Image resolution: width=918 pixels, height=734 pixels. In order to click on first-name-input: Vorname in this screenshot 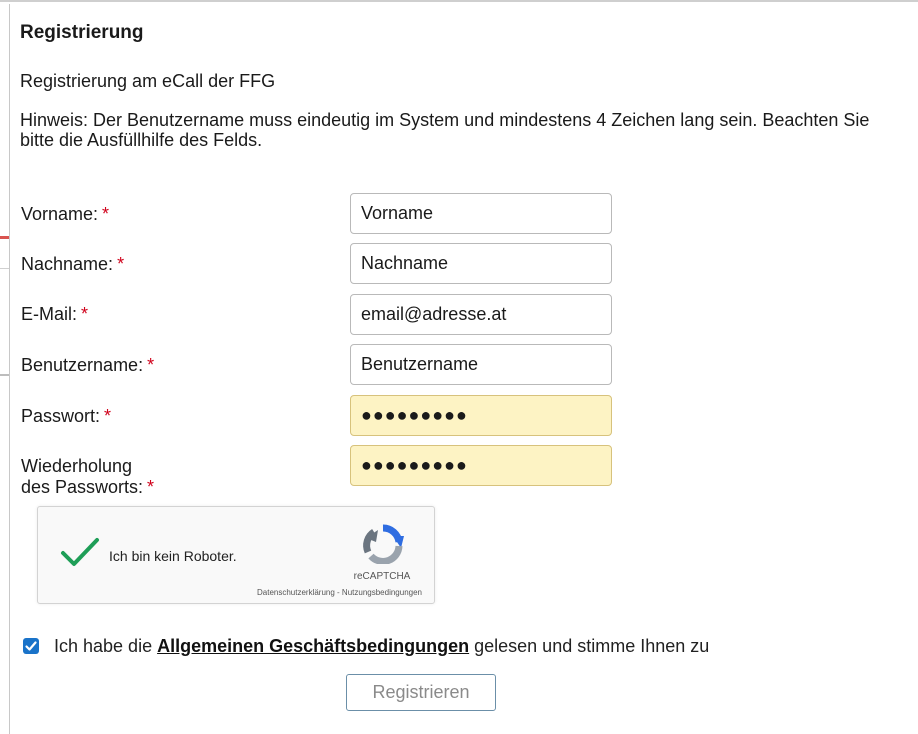, I will do `click(481, 213)`.